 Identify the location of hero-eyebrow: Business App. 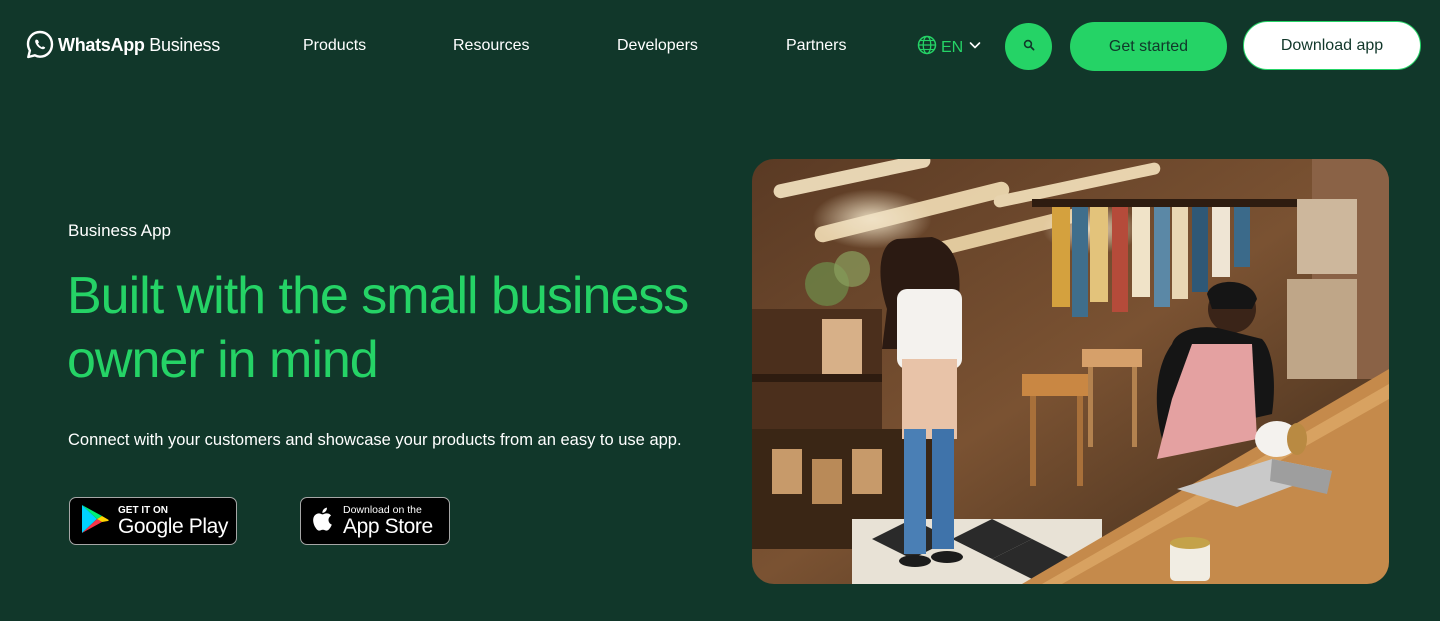
(120, 230).